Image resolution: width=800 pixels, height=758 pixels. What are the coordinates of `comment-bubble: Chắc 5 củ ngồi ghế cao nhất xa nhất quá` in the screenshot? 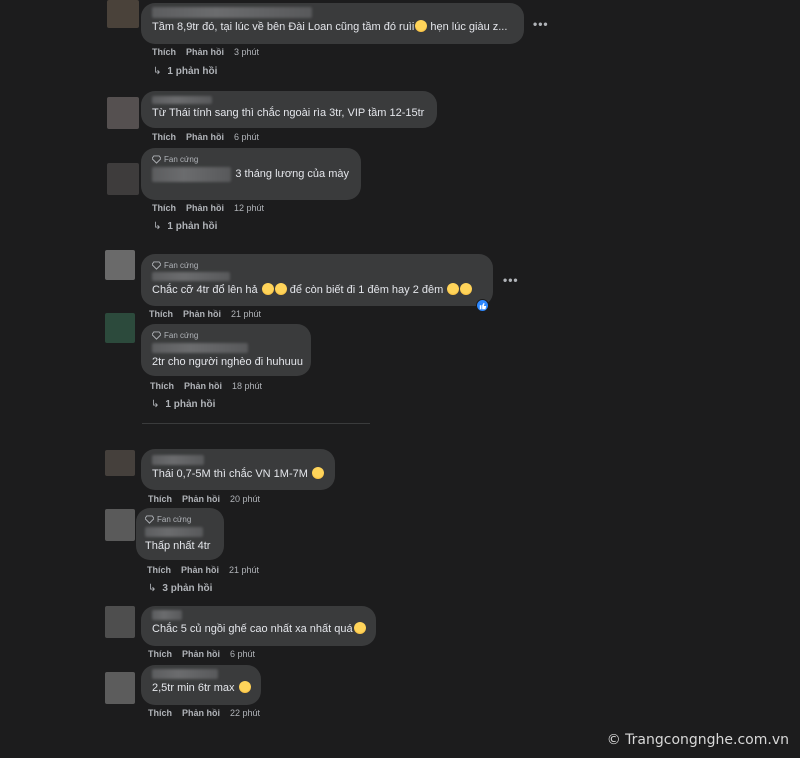 It's located at (258, 626).